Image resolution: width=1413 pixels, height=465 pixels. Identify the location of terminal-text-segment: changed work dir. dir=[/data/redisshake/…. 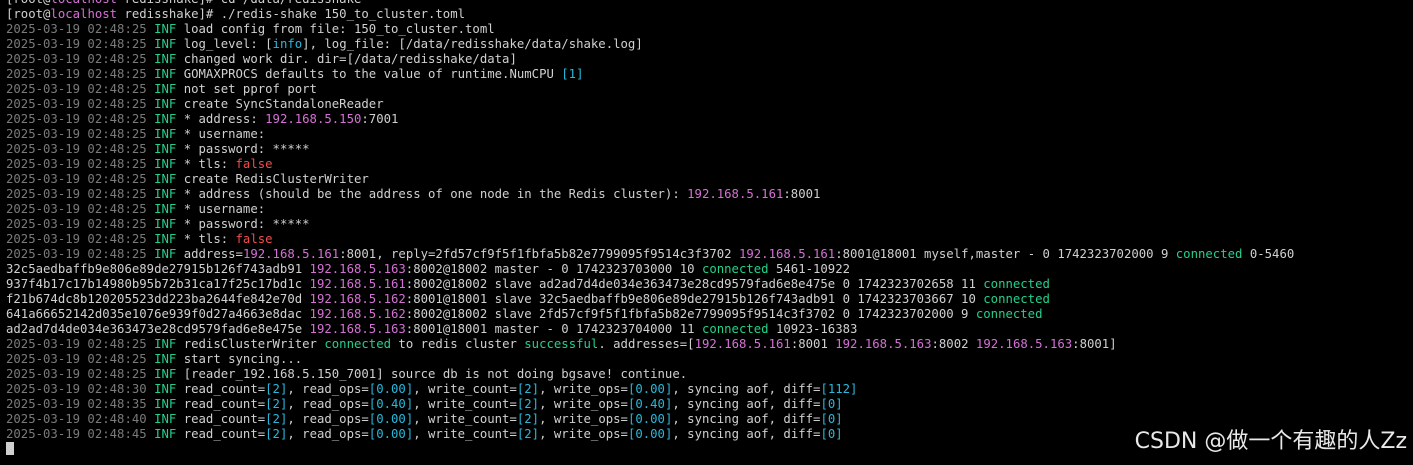
(350, 59).